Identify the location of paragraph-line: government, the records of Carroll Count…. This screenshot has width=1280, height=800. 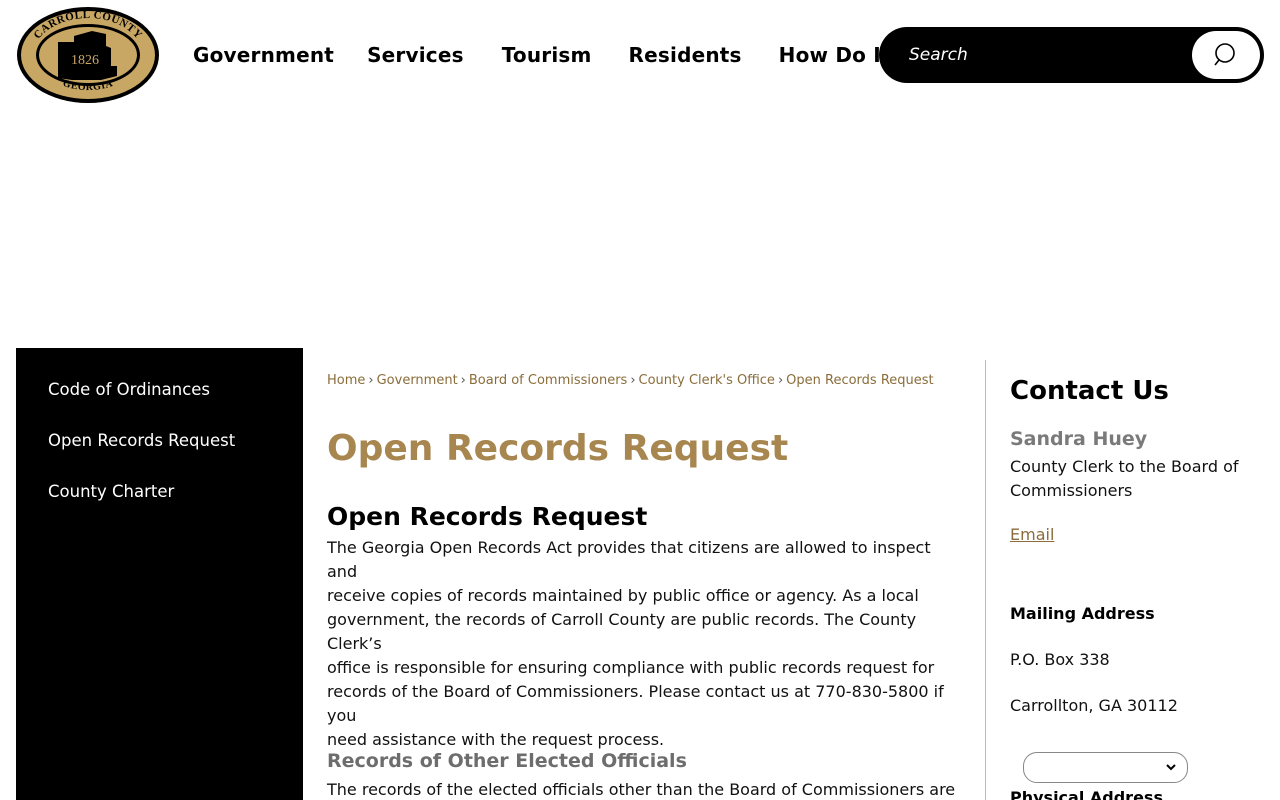
(622, 631).